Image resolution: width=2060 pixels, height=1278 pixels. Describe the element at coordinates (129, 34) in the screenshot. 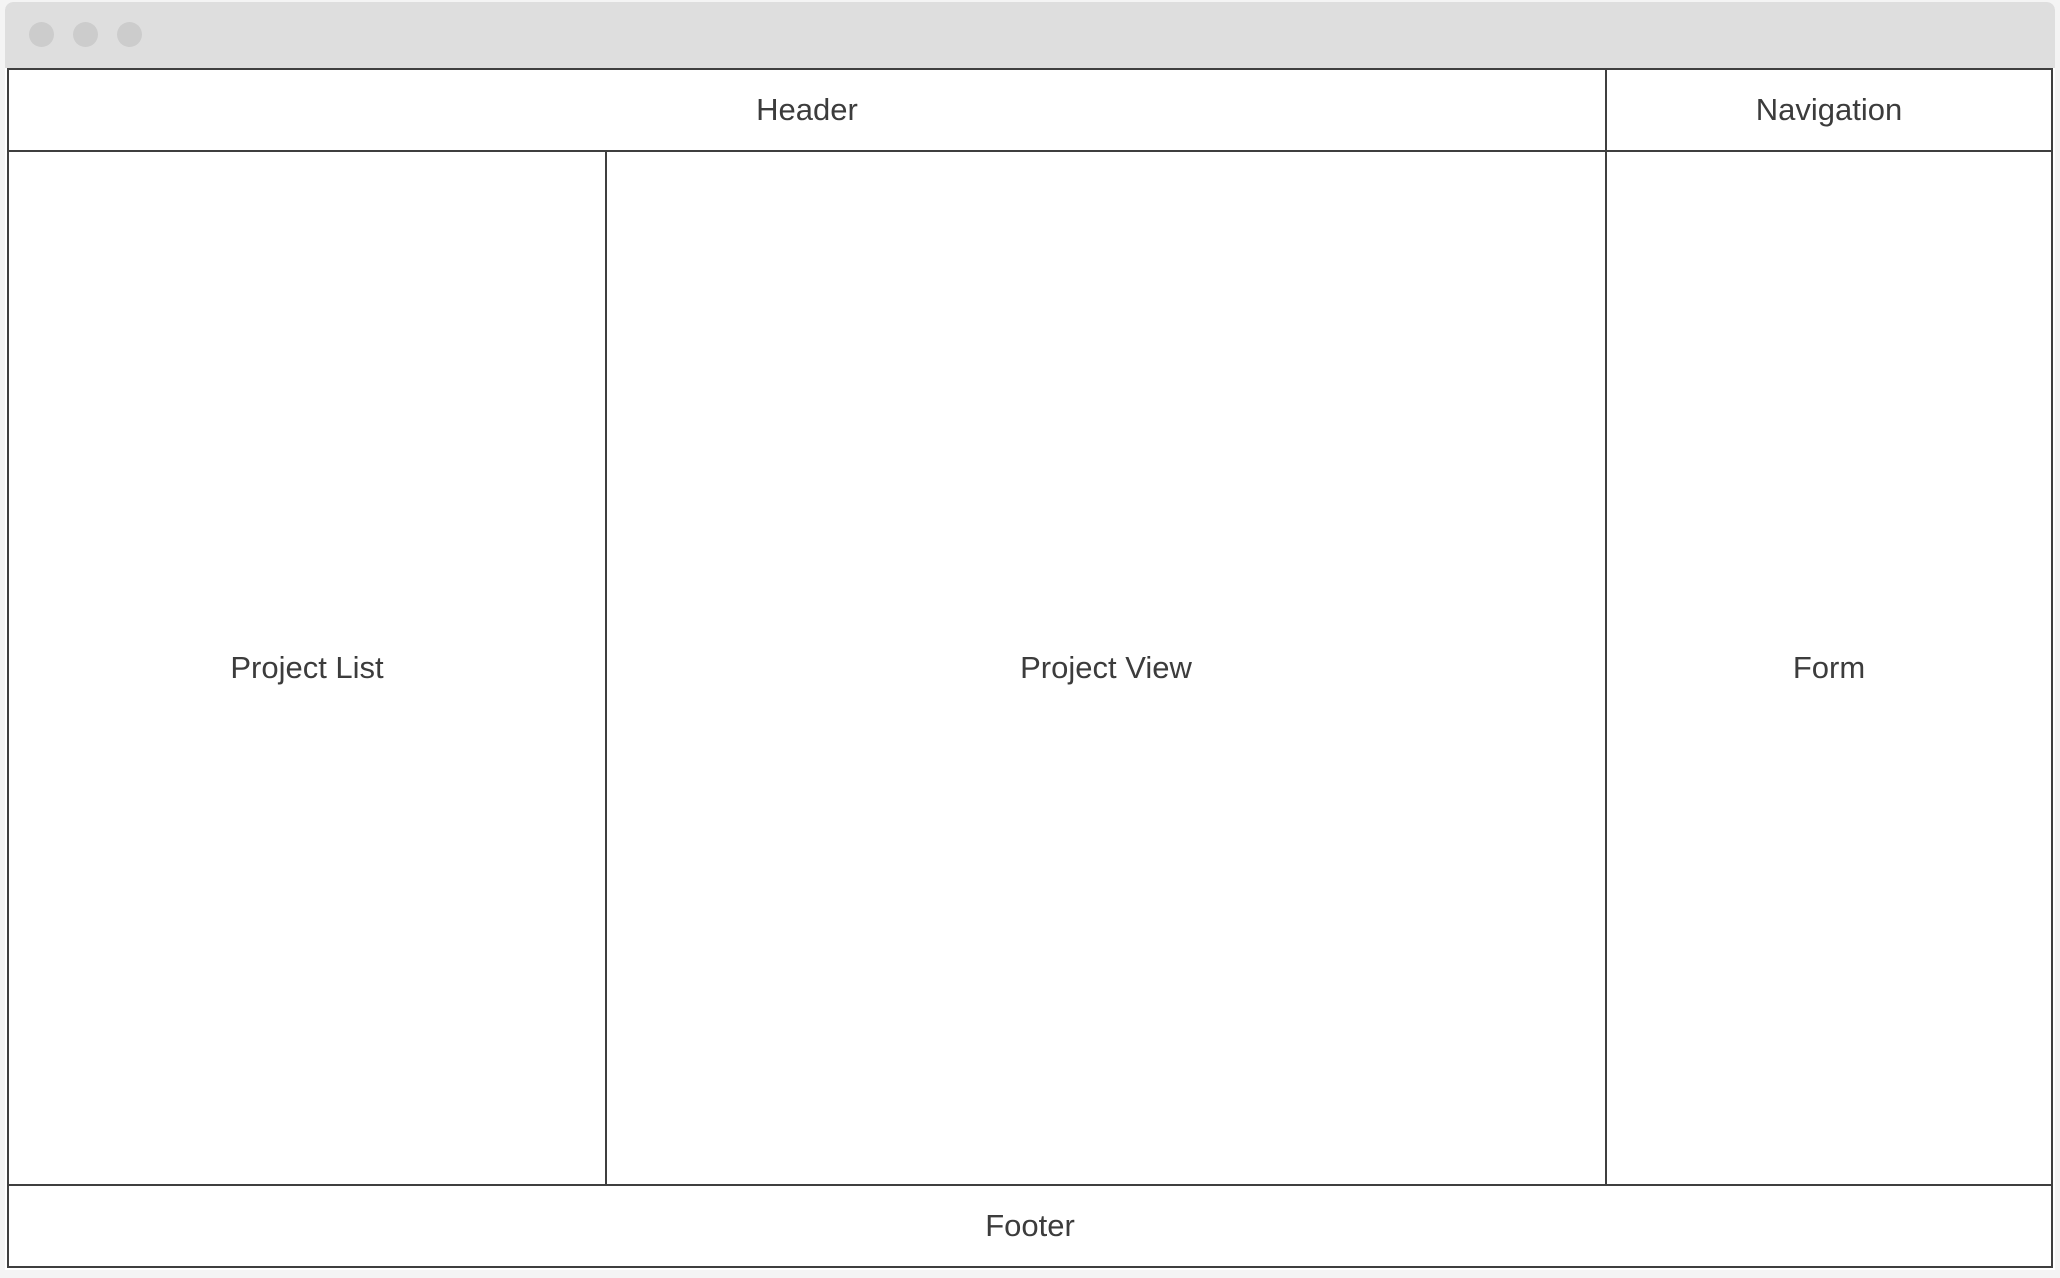

I see `window-maximize-dot-icon` at that location.